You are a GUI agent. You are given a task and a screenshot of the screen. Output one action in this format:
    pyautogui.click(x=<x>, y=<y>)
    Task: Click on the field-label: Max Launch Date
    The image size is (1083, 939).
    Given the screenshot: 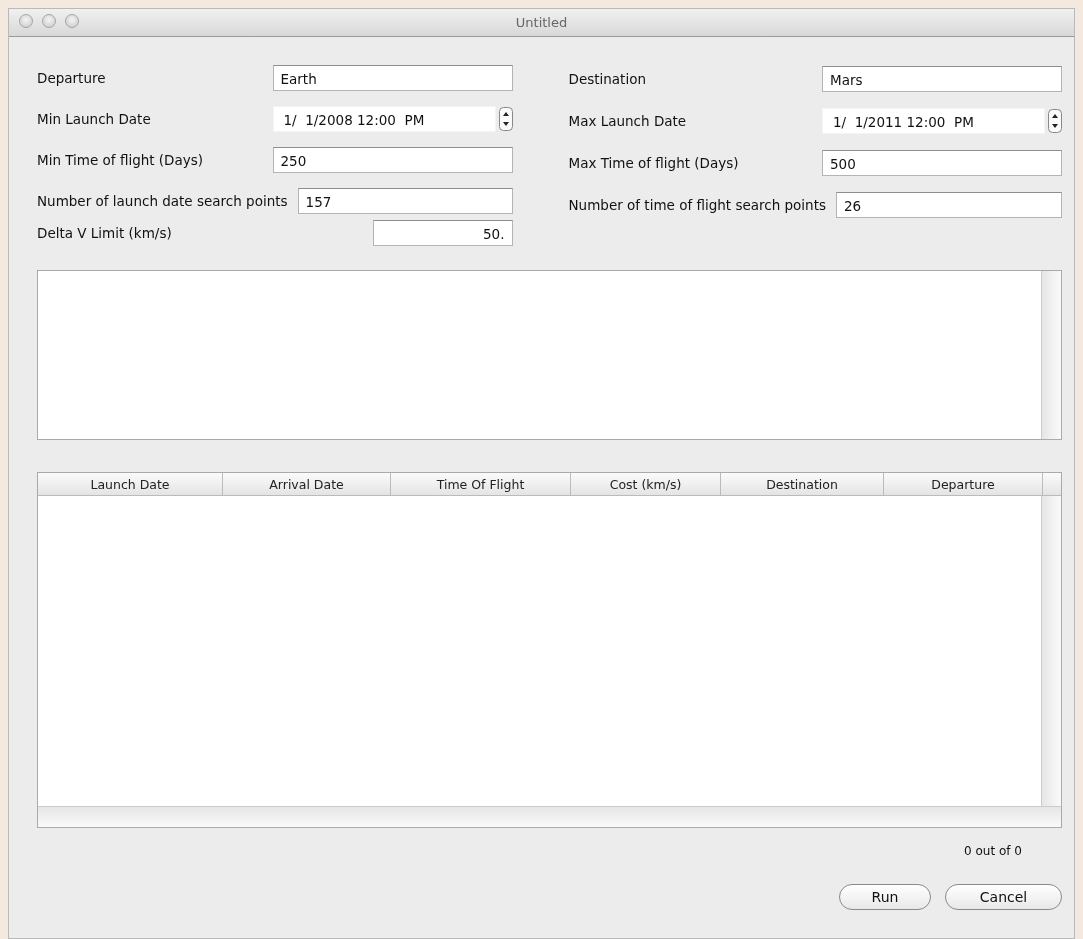 What is the action you would take?
    pyautogui.click(x=627, y=121)
    